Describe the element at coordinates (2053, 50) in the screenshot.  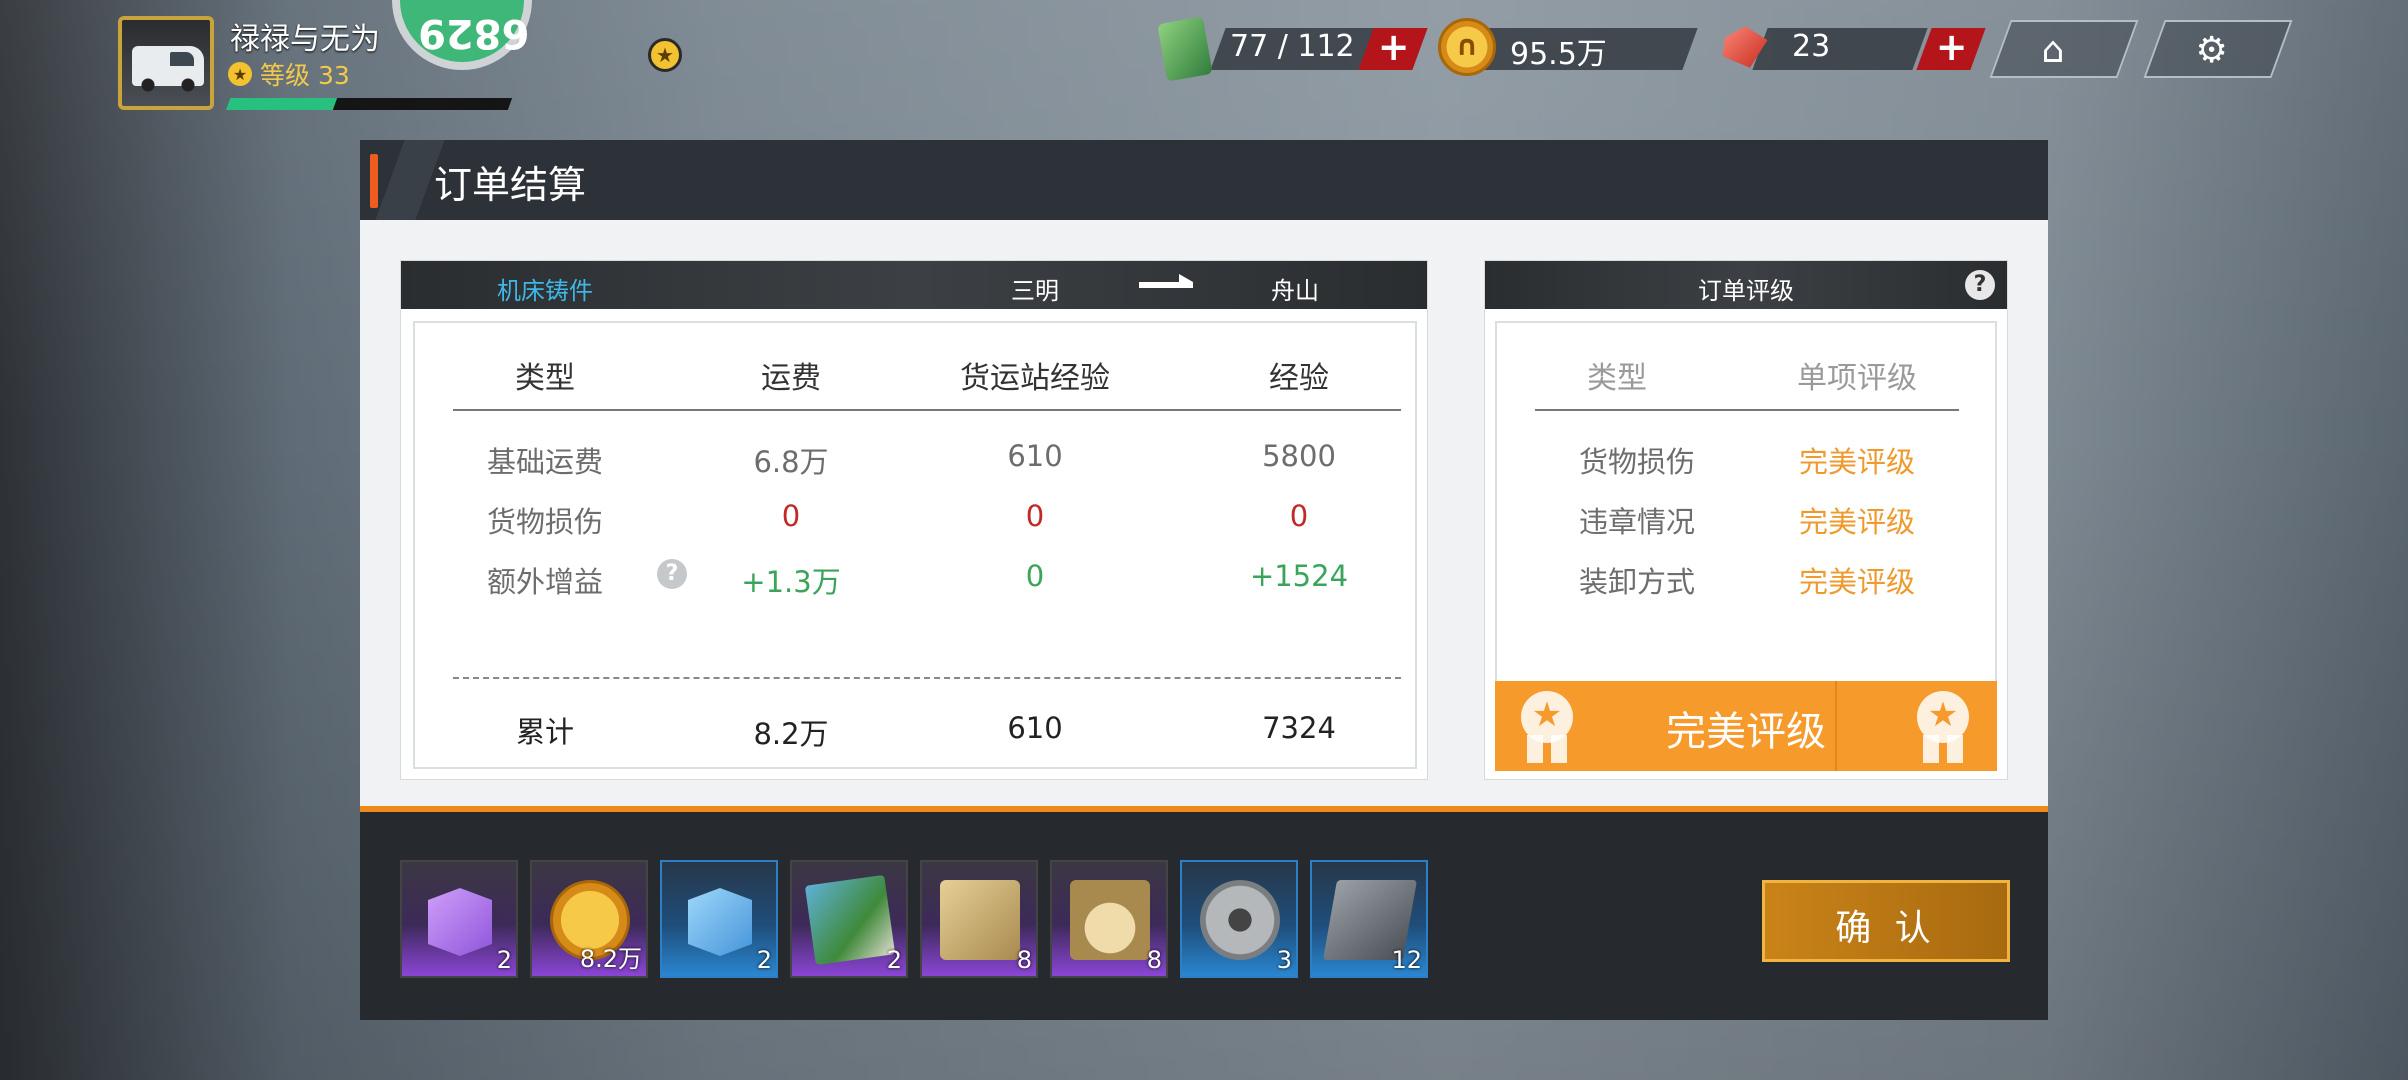
I see `shop-icon: ⌂` at that location.